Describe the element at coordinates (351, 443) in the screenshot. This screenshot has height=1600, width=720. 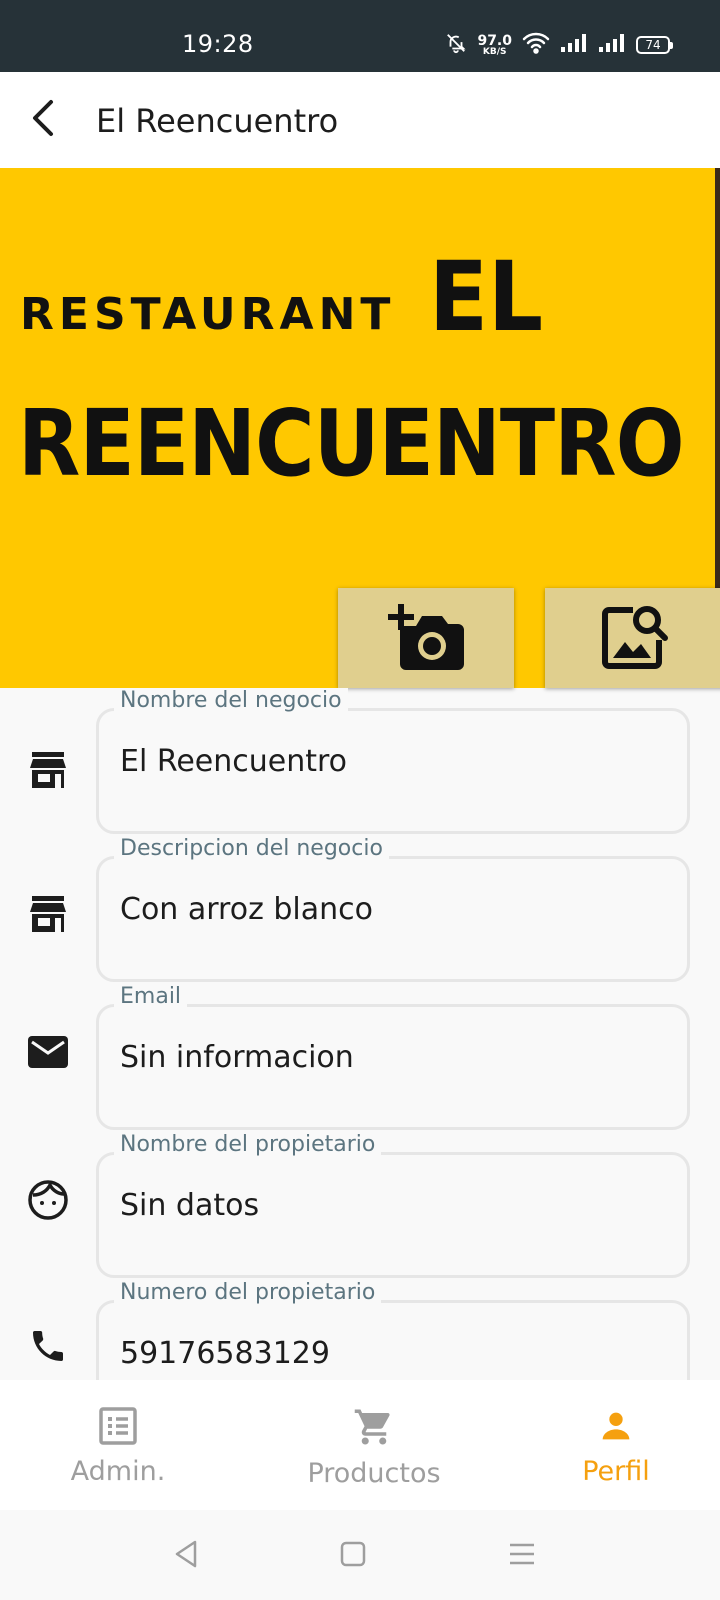
I see `banner-name-text: REENCUENTRO` at that location.